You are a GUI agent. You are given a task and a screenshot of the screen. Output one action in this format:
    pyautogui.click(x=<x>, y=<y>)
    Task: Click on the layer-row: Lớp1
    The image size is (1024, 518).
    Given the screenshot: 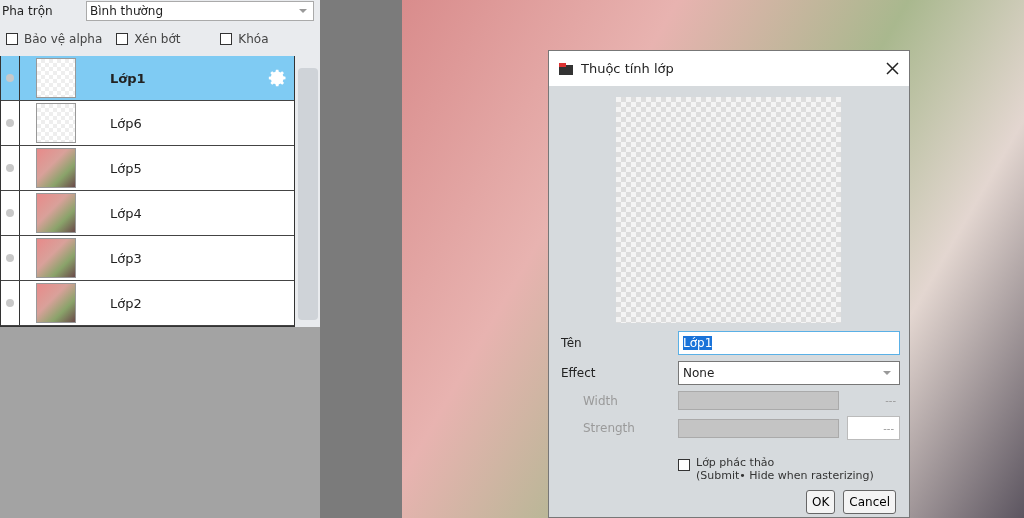 What is the action you would take?
    pyautogui.click(x=147, y=78)
    